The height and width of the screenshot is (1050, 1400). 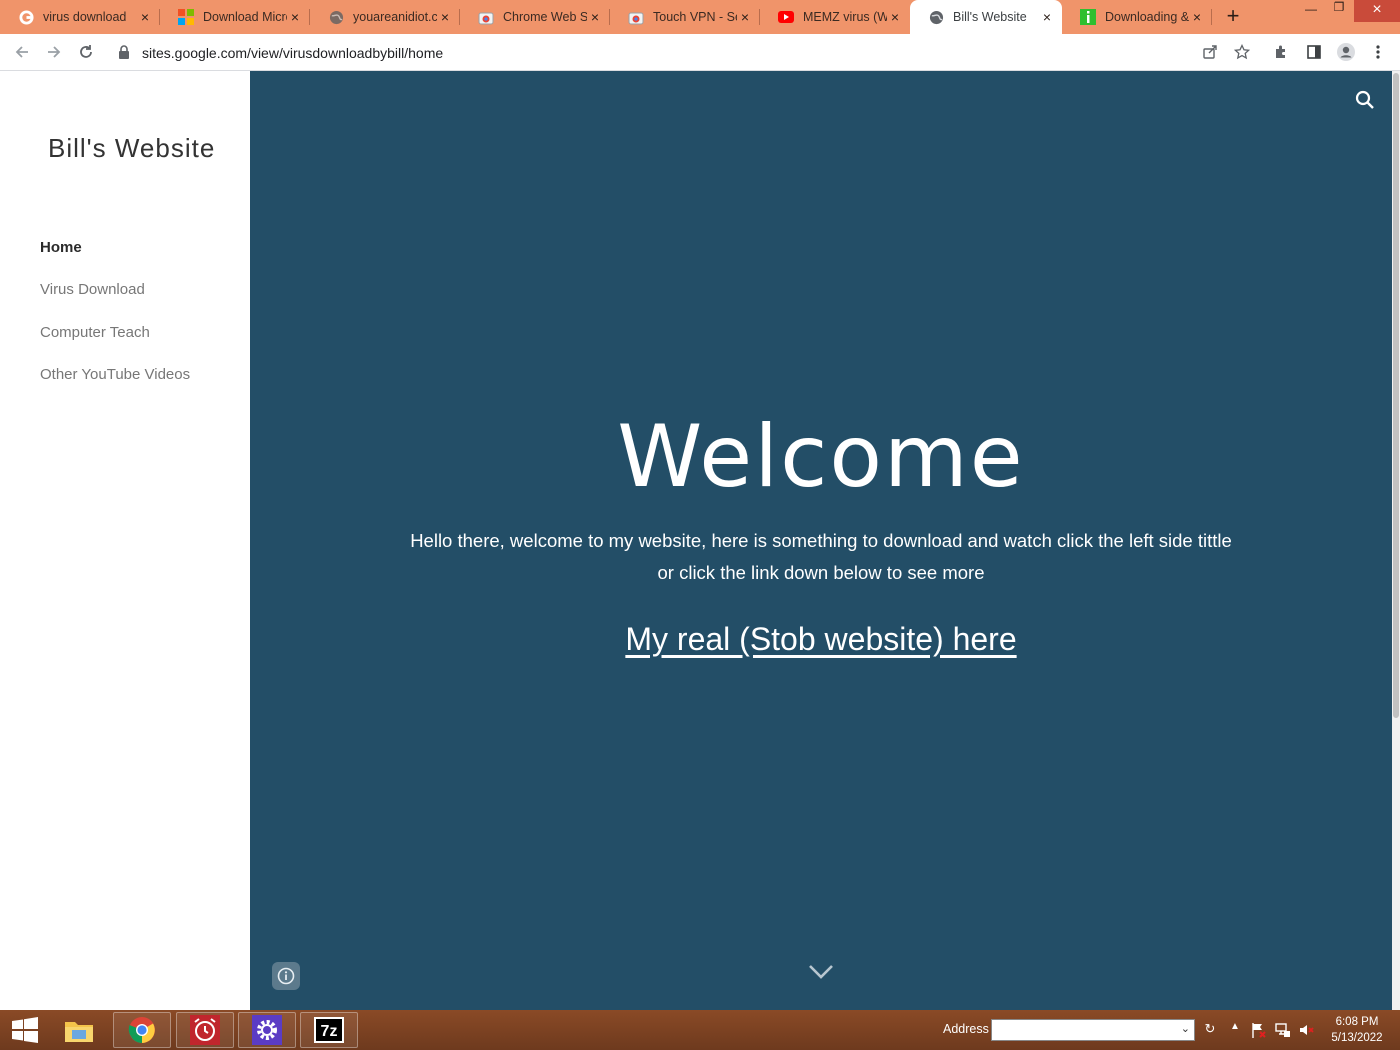 I want to click on share-icon, so click(x=1210, y=52).